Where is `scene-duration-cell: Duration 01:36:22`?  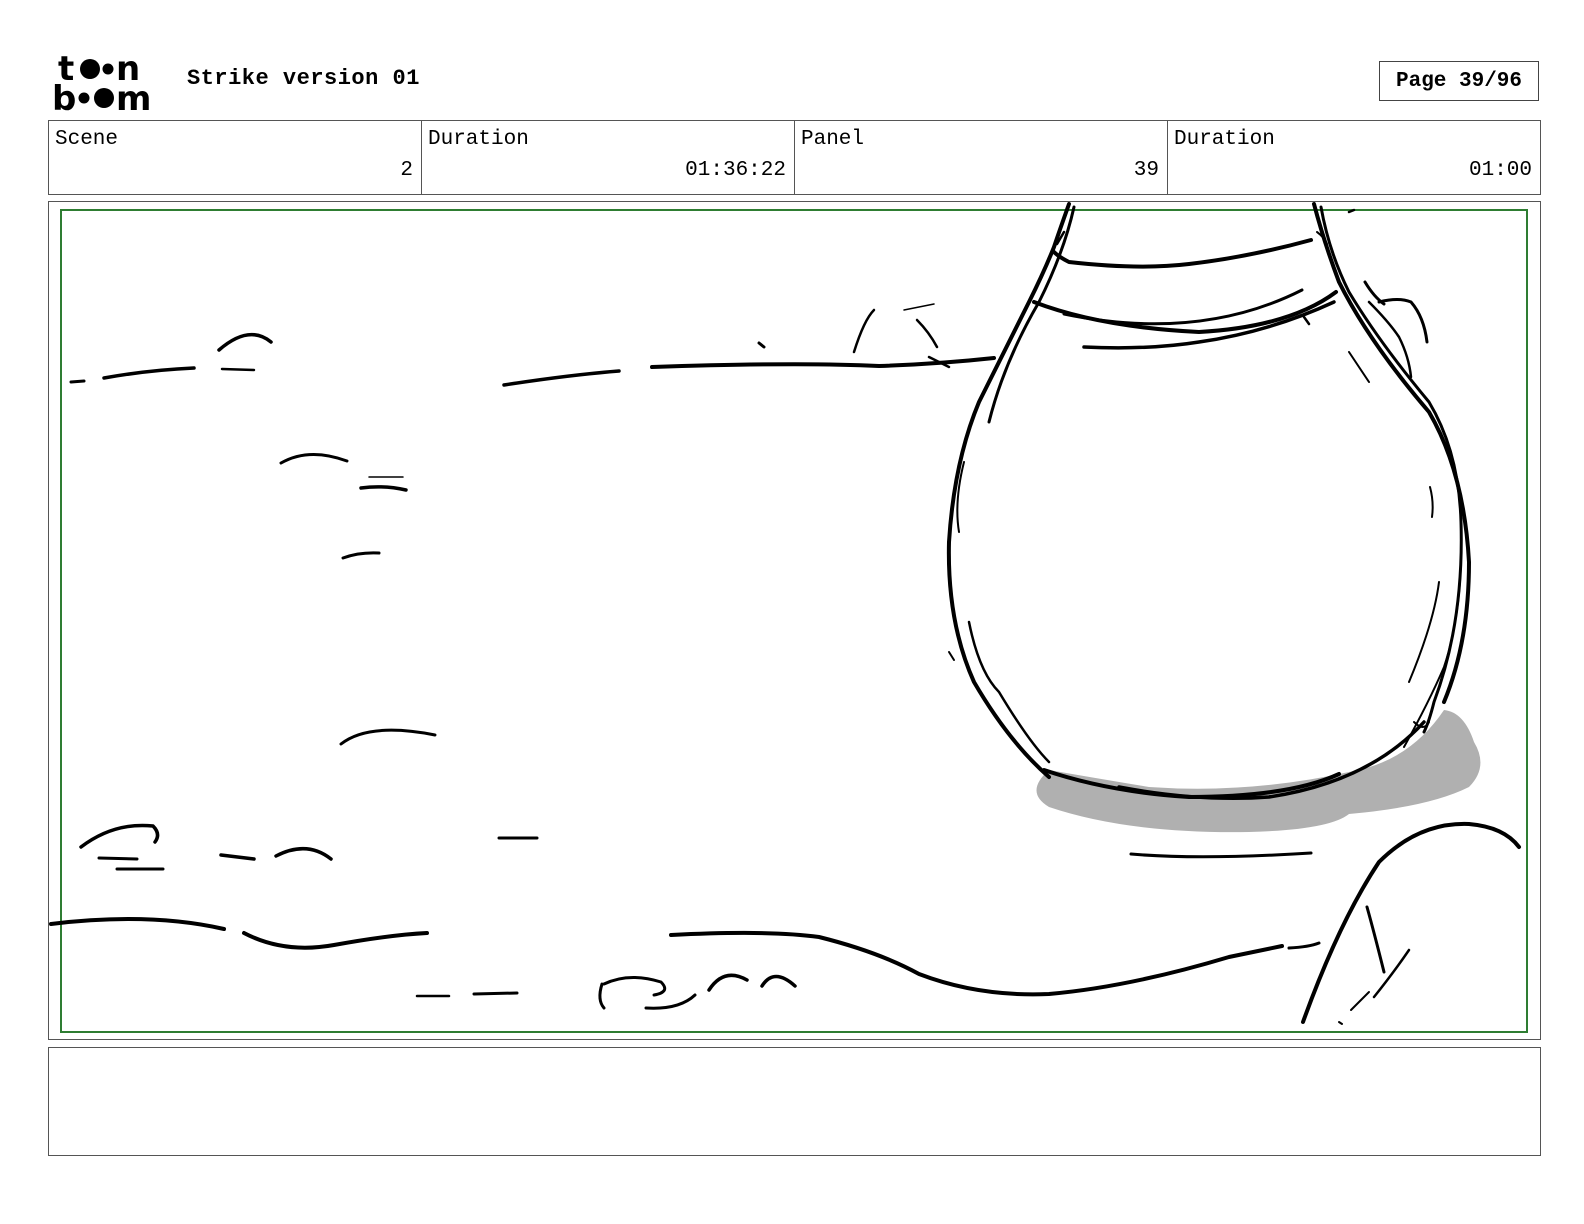
scene-duration-cell: Duration 01:36:22 is located at coordinates (608, 157).